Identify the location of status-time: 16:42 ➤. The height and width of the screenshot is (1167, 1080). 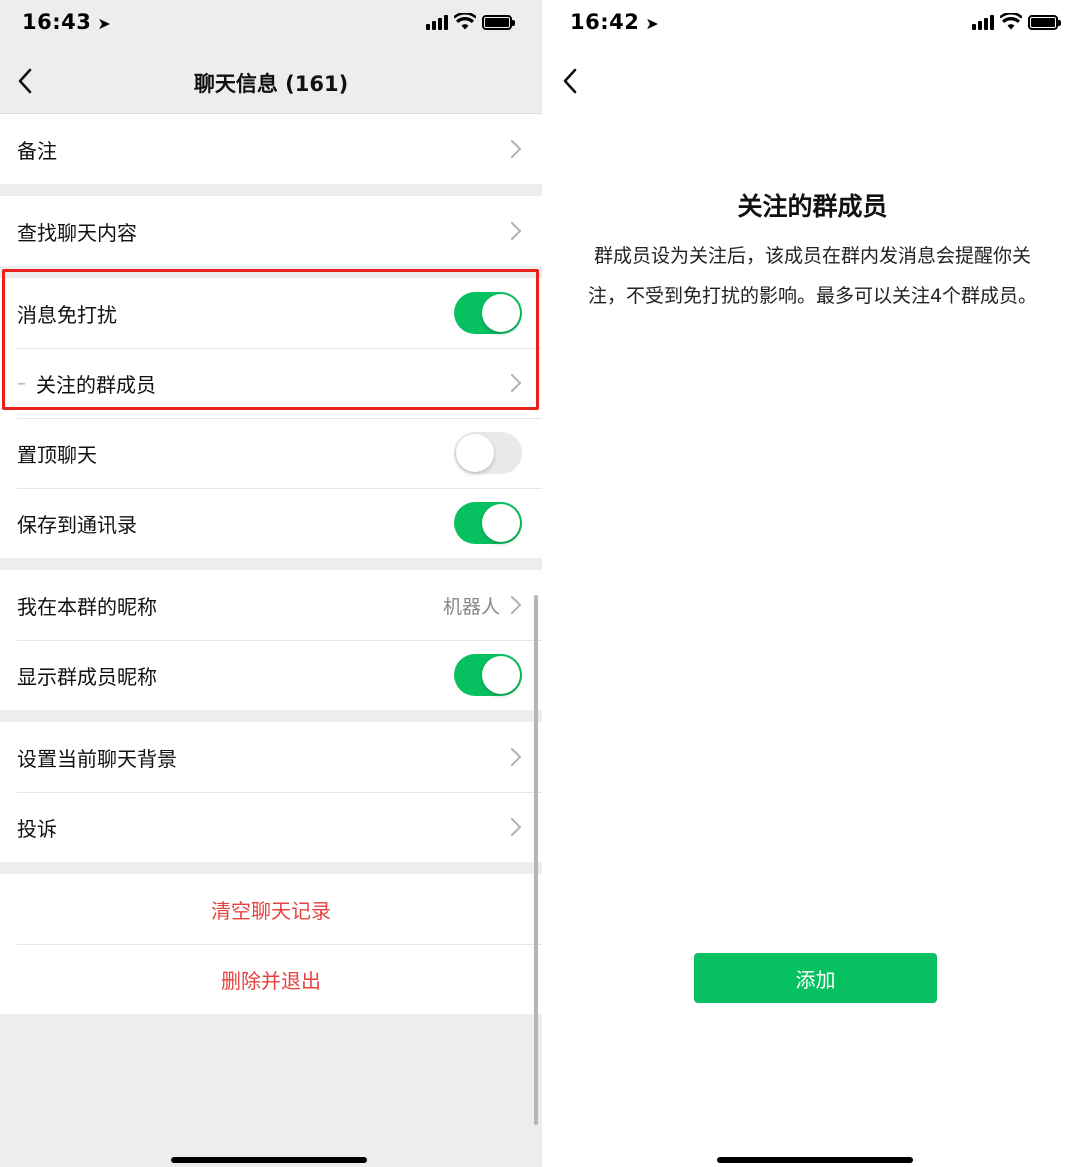
(615, 22).